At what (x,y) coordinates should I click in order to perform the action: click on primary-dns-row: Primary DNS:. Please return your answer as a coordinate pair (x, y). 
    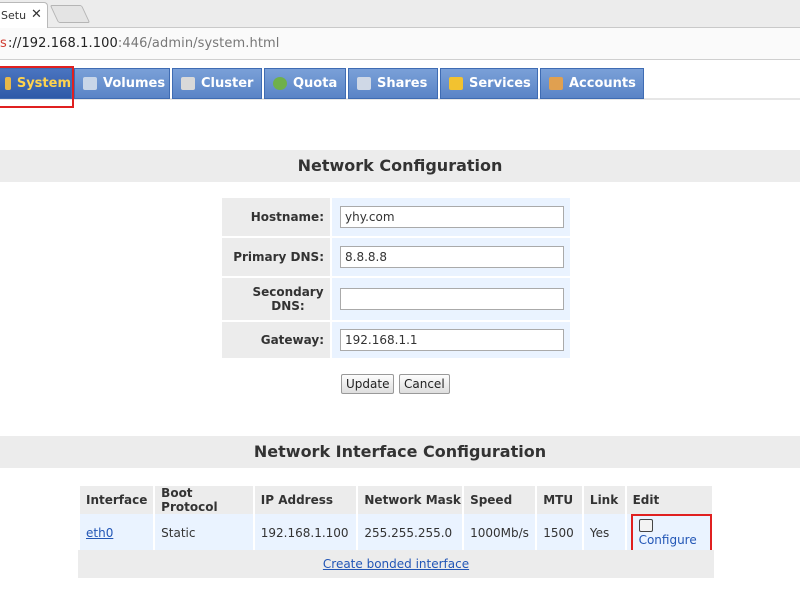
    Looking at the image, I should click on (396, 257).